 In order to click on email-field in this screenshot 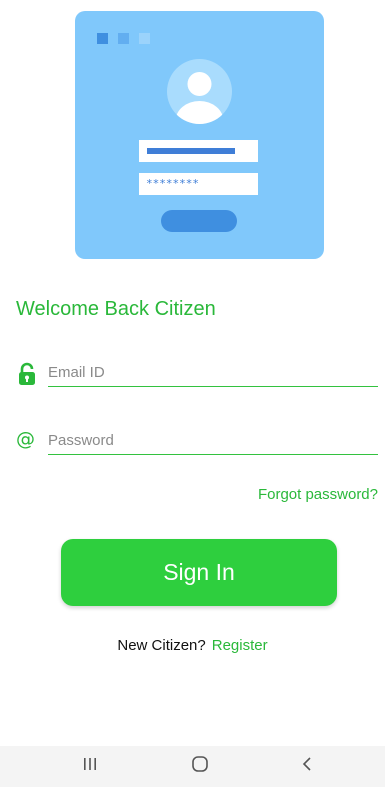, I will do `click(213, 372)`.